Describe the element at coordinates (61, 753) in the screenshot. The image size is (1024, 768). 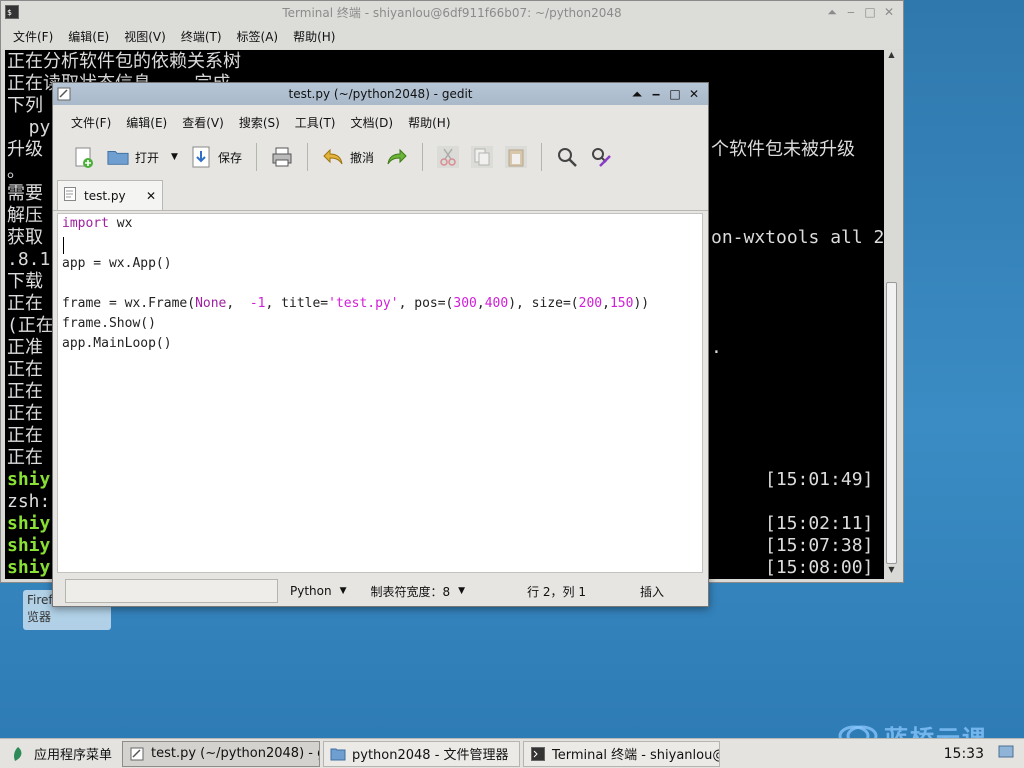
I see `applications-menu-button: 应用程序菜单` at that location.